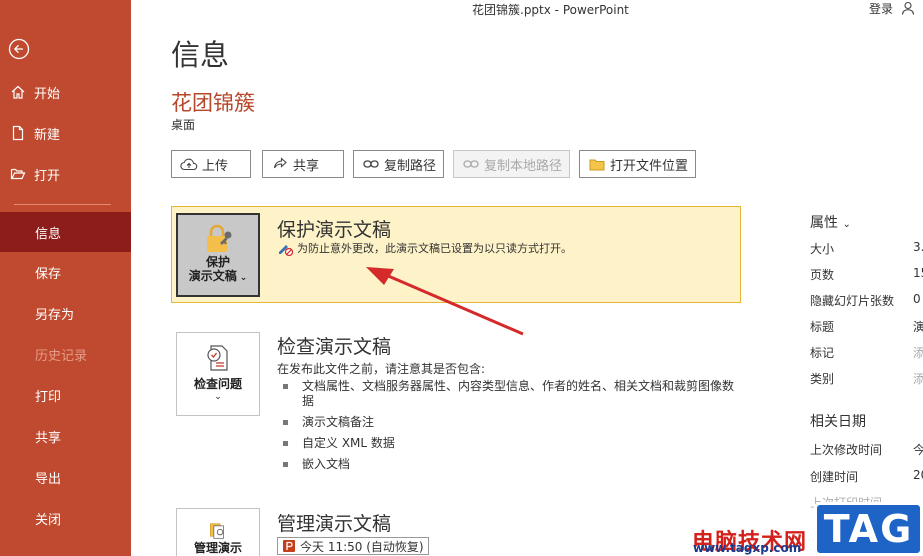 This screenshot has width=923, height=556. I want to click on open-file-location-label: 打开文件位置, so click(649, 166).